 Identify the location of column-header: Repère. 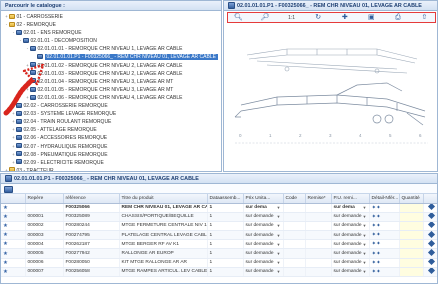
(44, 199).